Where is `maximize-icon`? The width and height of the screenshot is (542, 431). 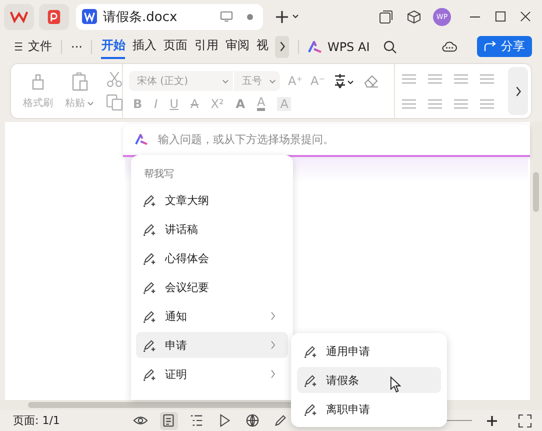
maximize-icon is located at coordinates (500, 16).